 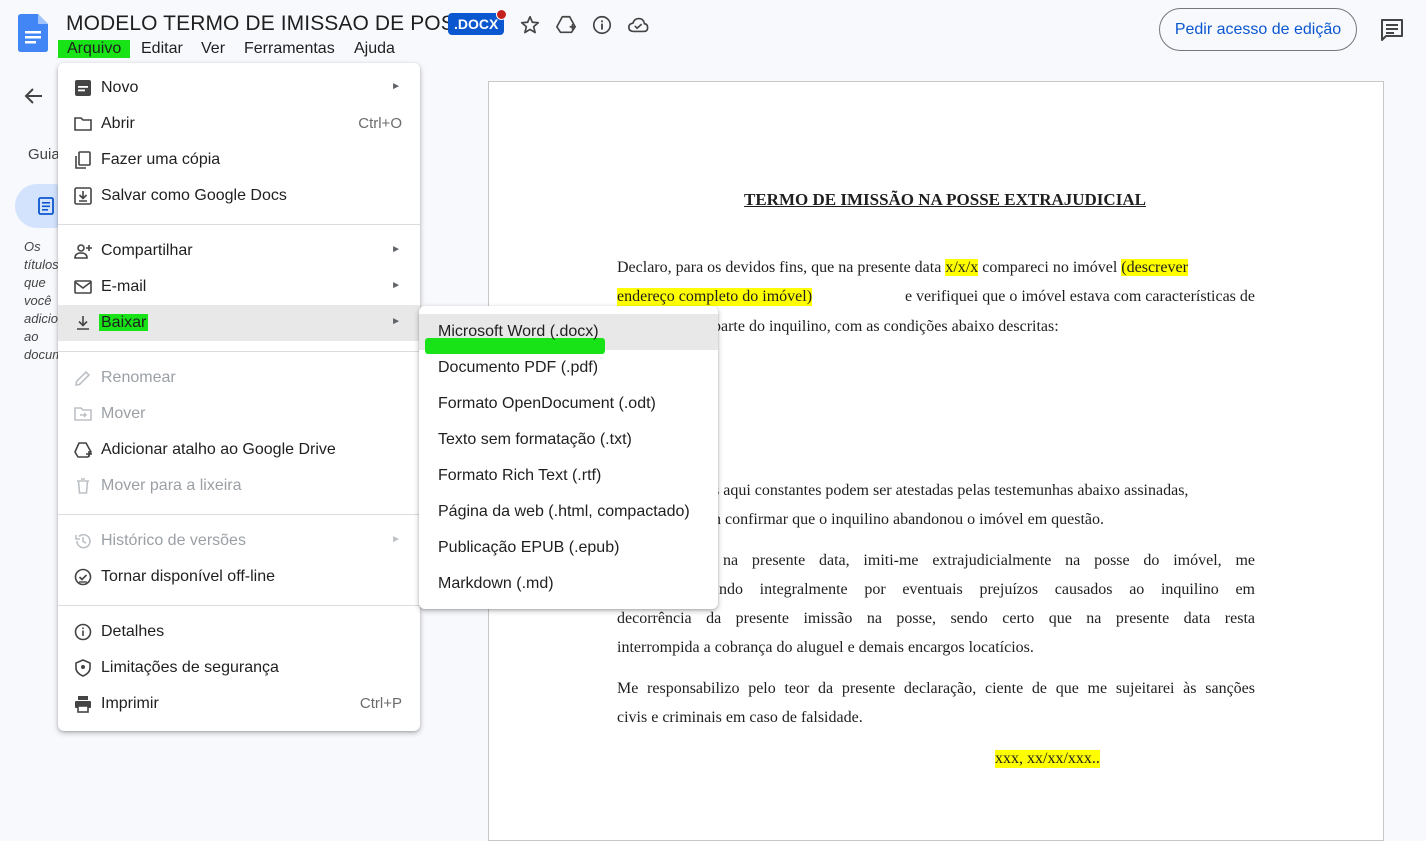 What do you see at coordinates (239, 160) in the screenshot?
I see `menu-item-fazer-copia: Fazer uma cópia` at bounding box center [239, 160].